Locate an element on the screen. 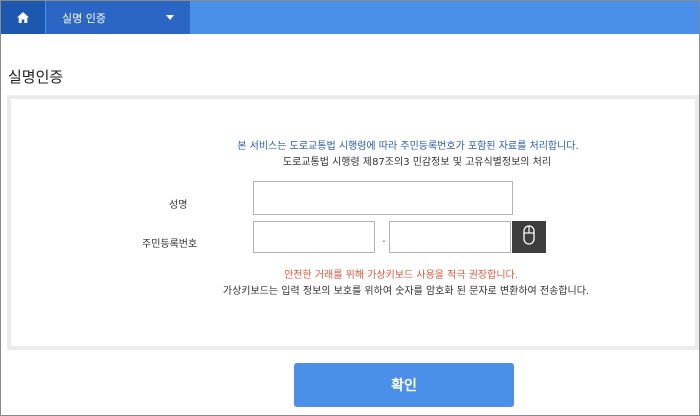 This screenshot has height=416, width=700. rrn-front-input is located at coordinates (314, 237).